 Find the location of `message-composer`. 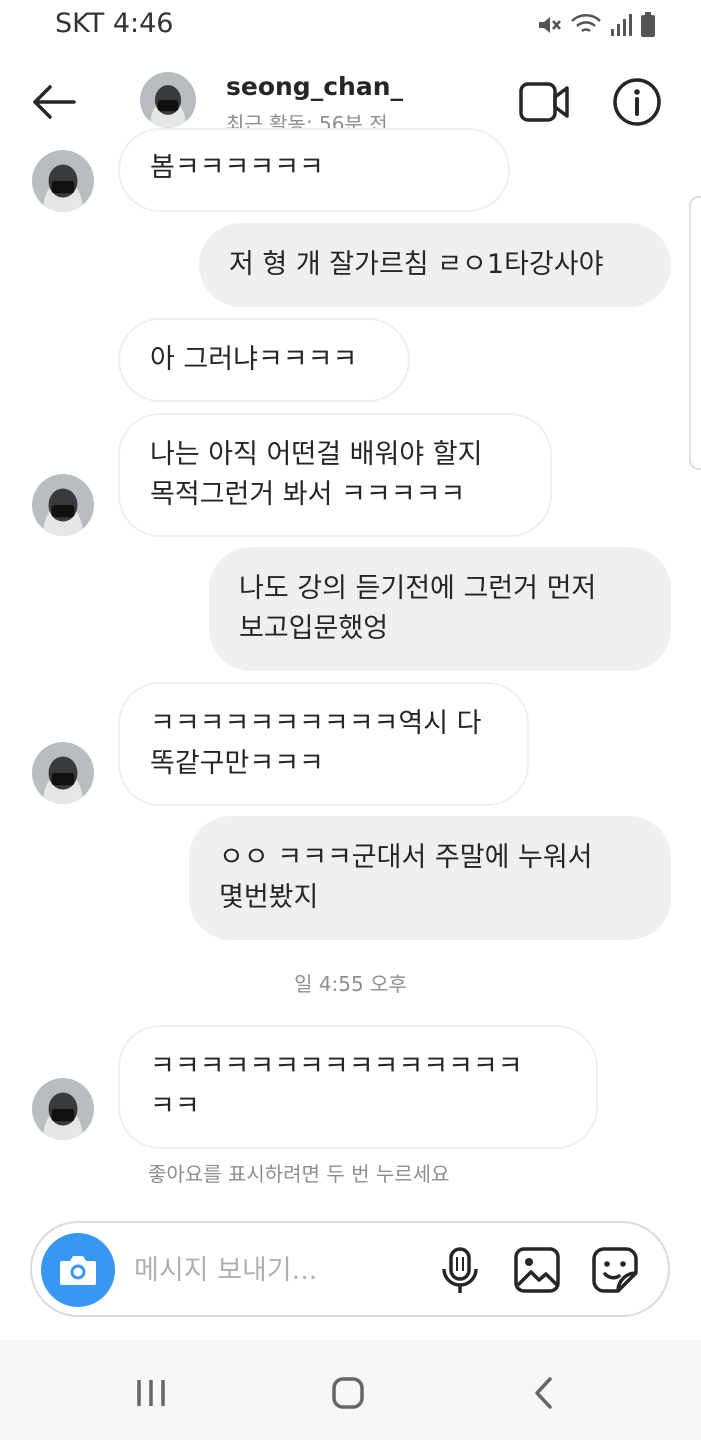

message-composer is located at coordinates (350, 1269).